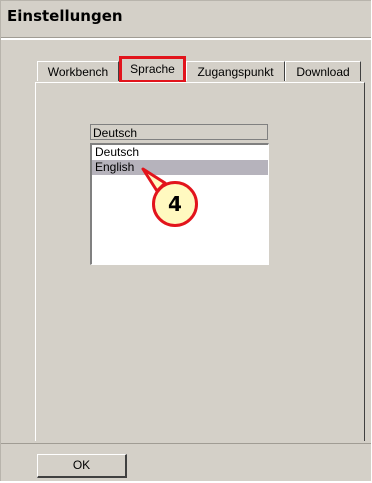 The height and width of the screenshot is (483, 372). Describe the element at coordinates (82, 466) in the screenshot. I see `ok-button: OK` at that location.